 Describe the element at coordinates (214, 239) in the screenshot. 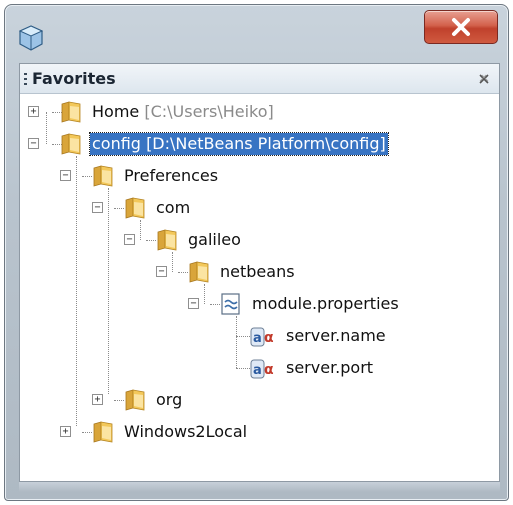

I see `node-label: galileo` at that location.